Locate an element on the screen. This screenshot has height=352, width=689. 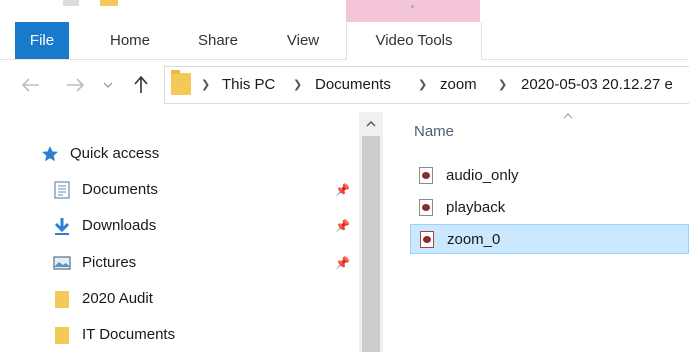
nav-item-quick-access: Quick access is located at coordinates (195, 154).